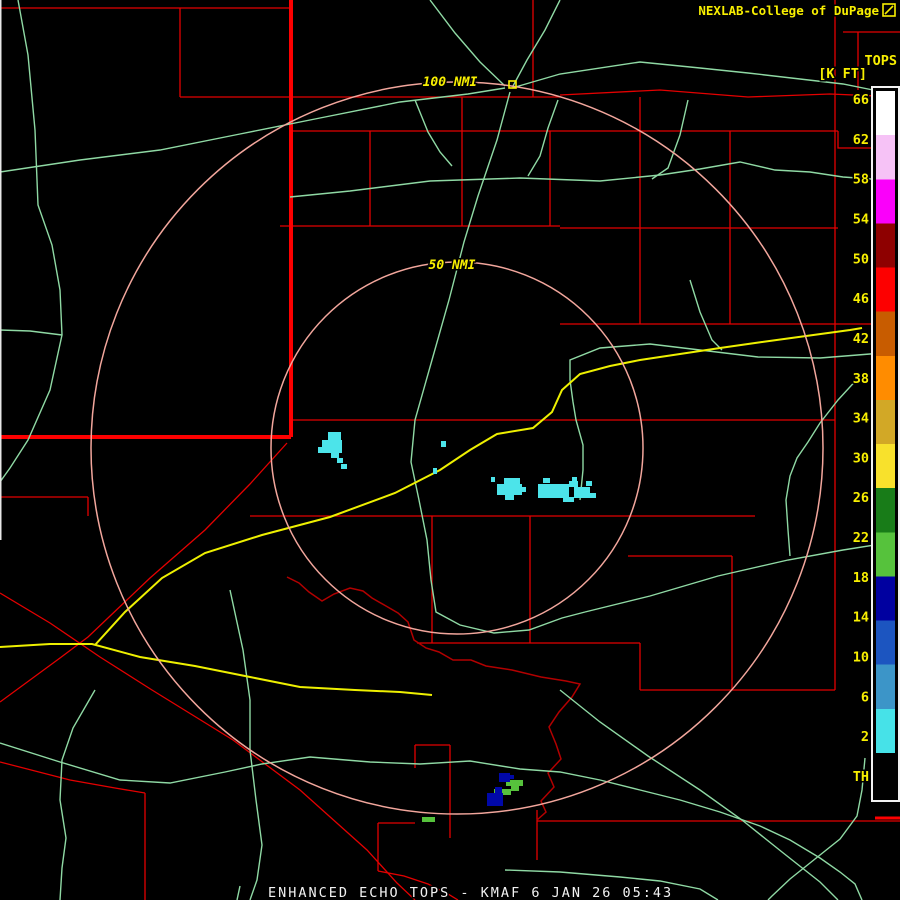 This screenshot has height=900, width=900. I want to click on scale-tick-label: TH, so click(861, 777).